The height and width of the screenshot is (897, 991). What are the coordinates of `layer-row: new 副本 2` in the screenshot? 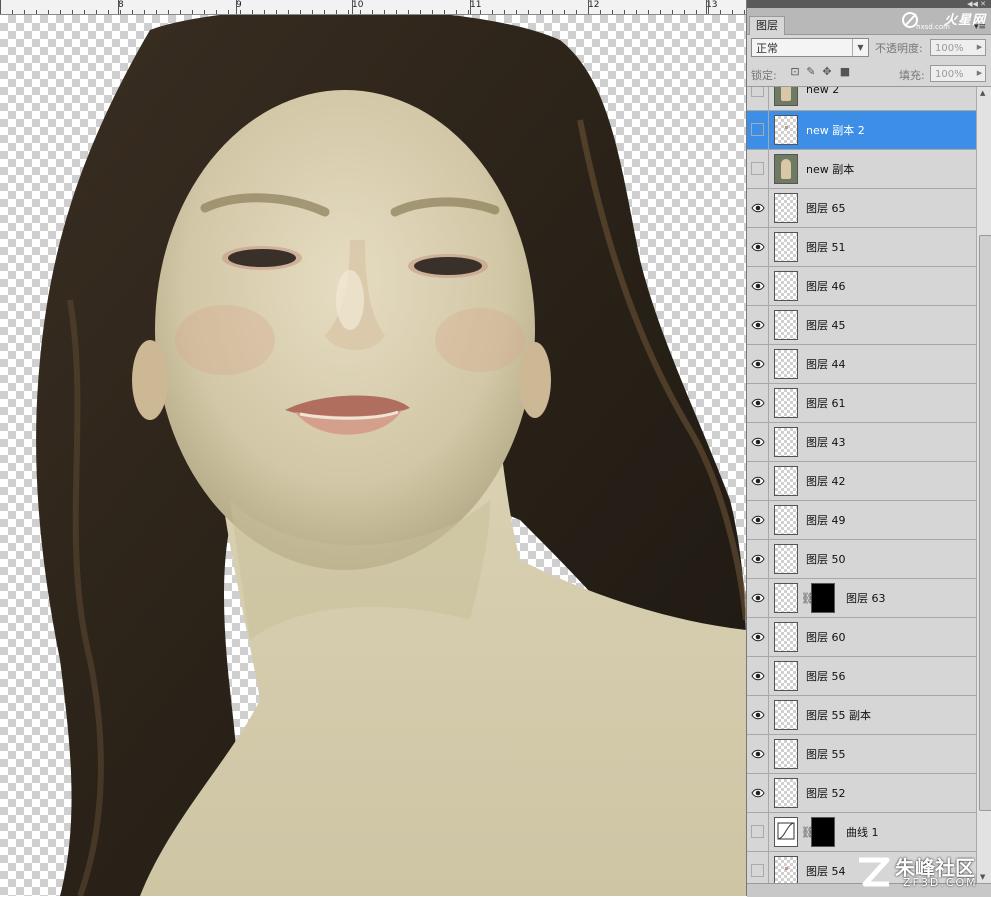 It's located at (861, 130).